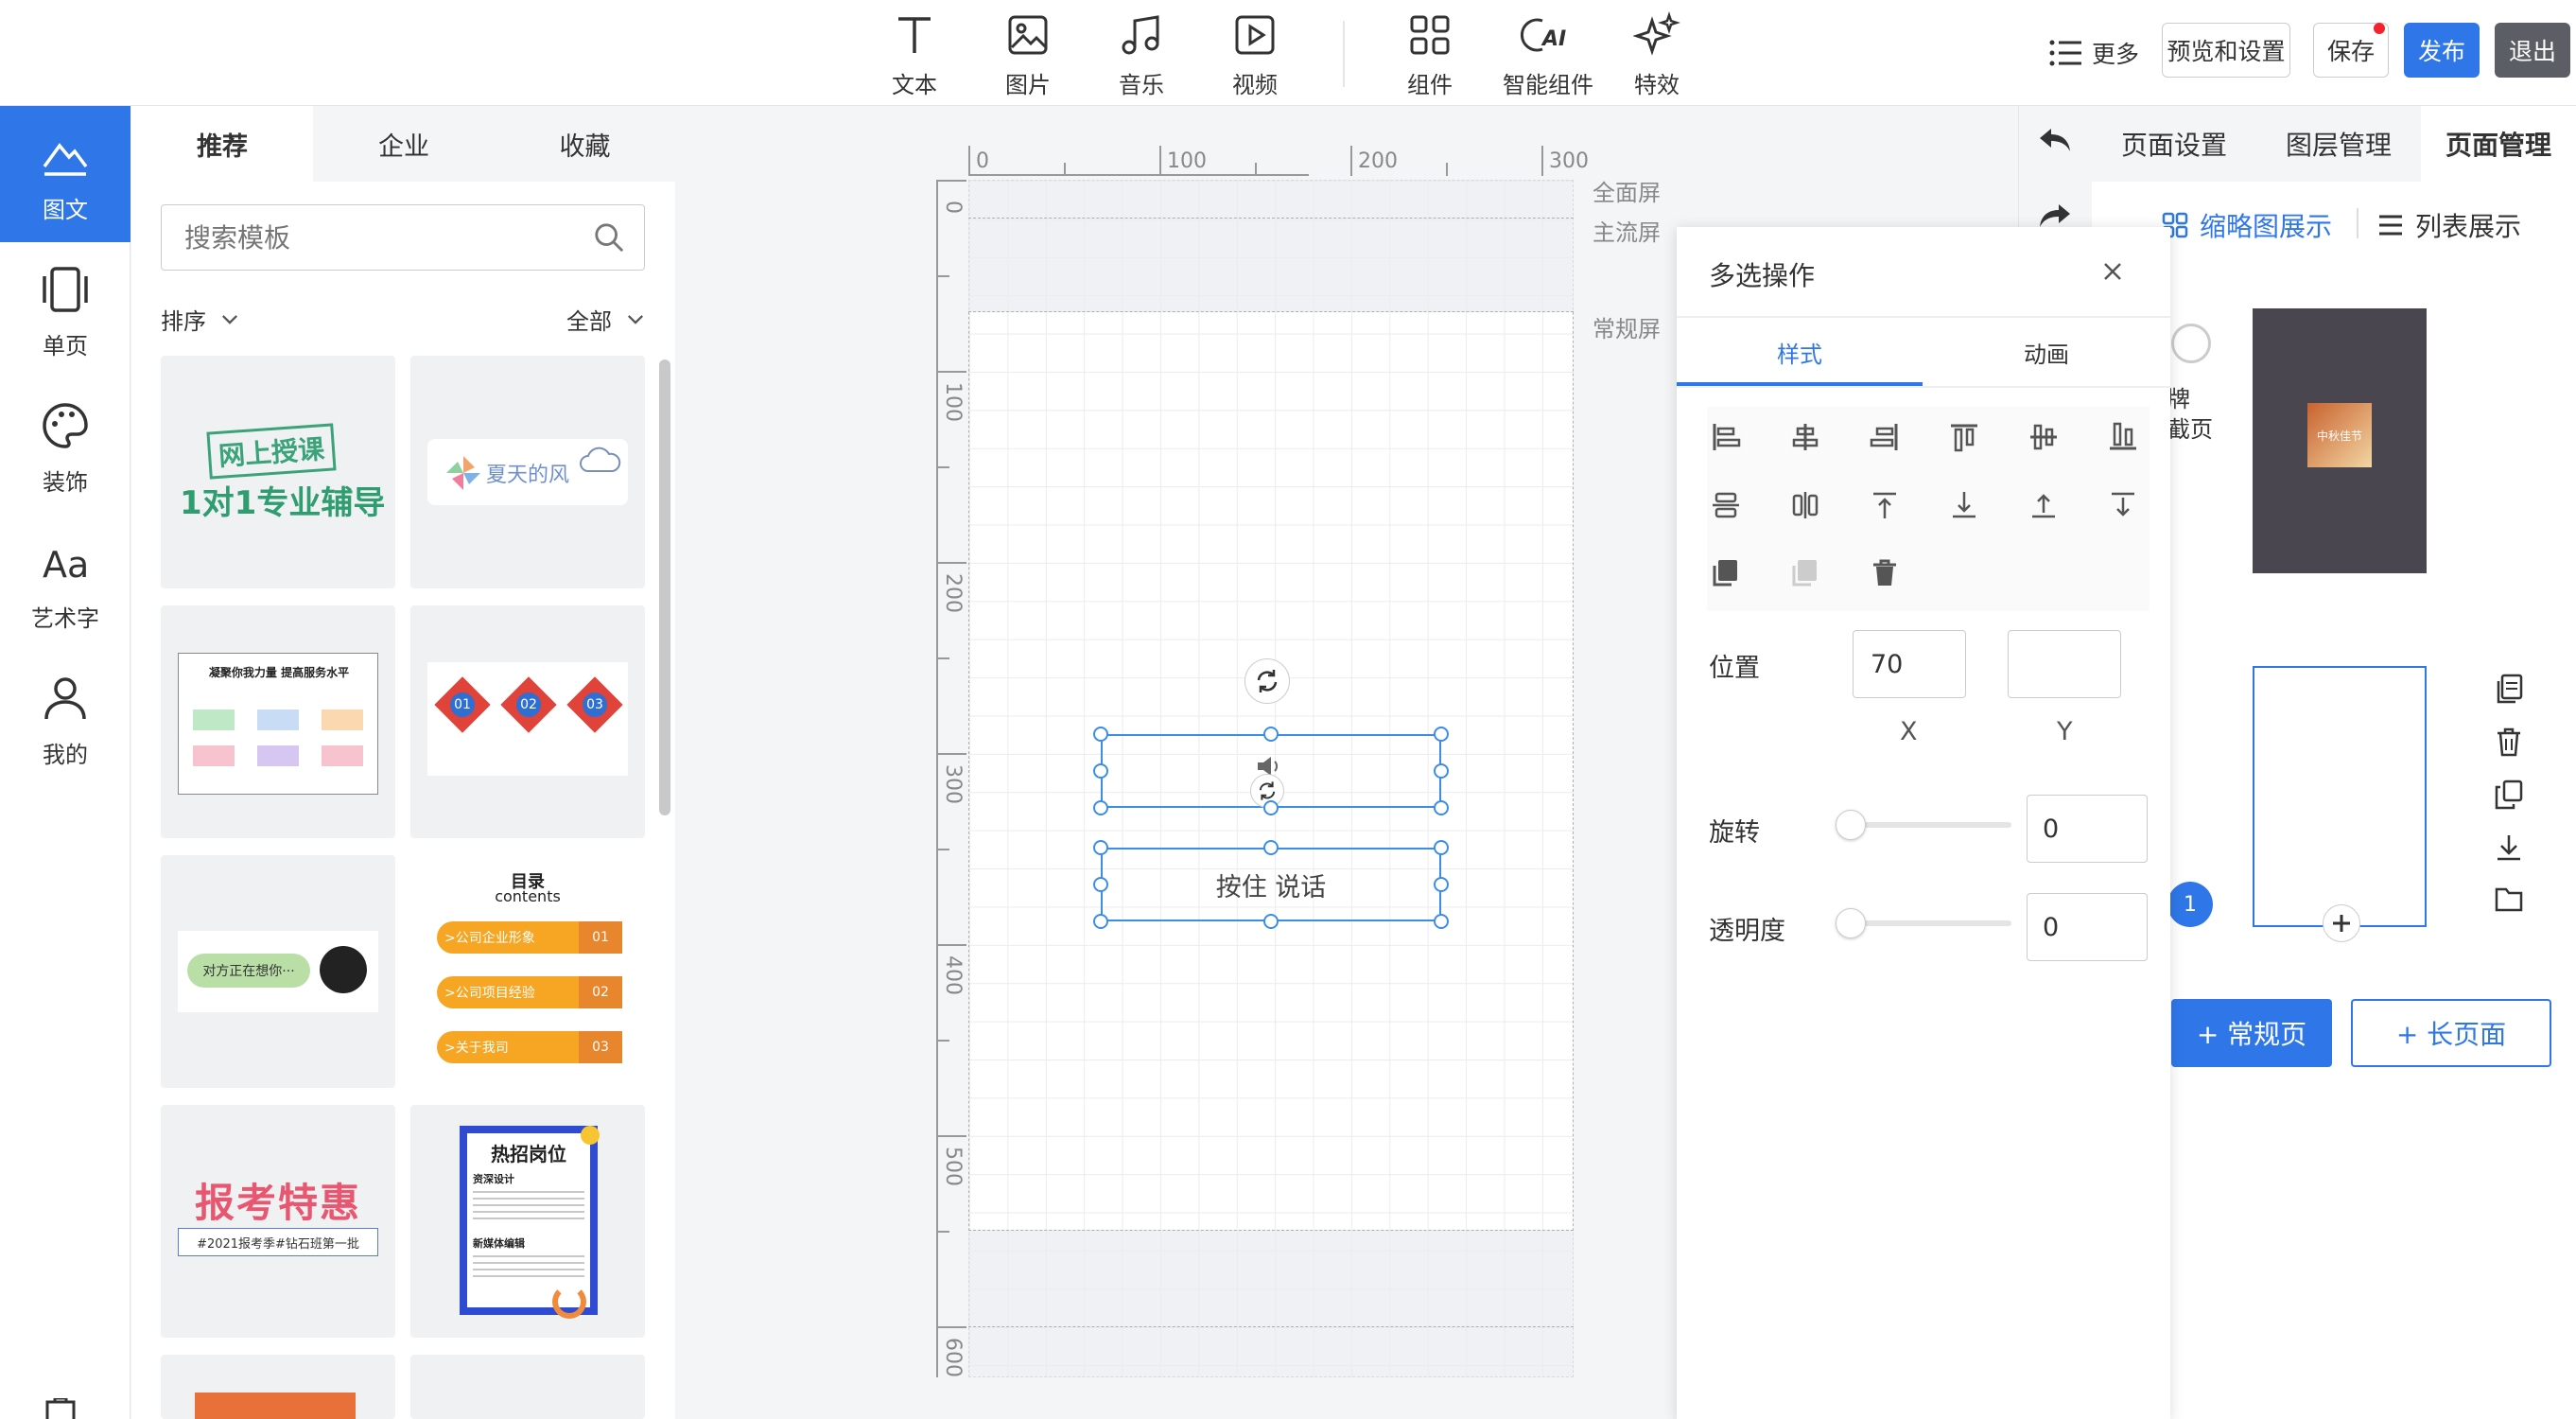  I want to click on music-tool-button: 音乐, so click(1141, 55).